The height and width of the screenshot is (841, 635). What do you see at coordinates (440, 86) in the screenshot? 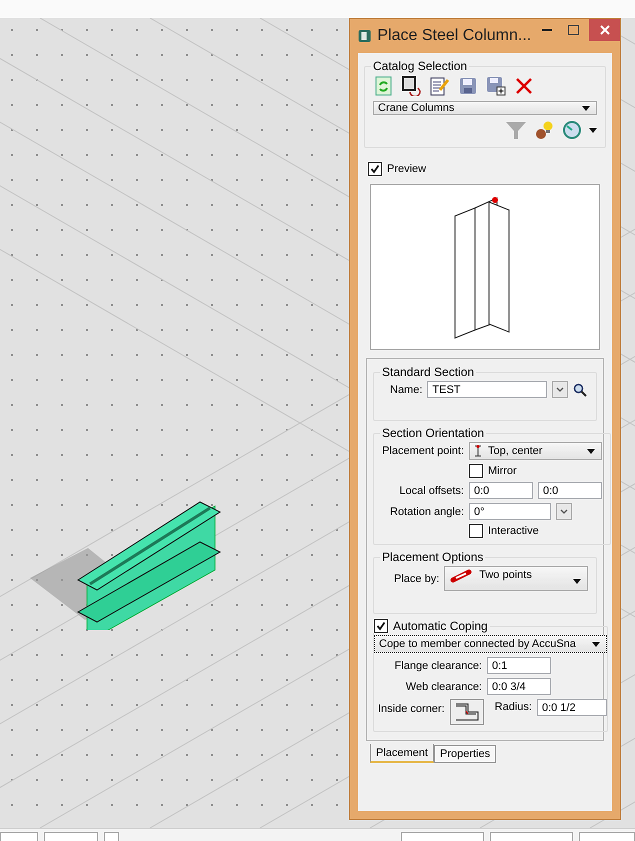
I see `edit-document-icon` at bounding box center [440, 86].